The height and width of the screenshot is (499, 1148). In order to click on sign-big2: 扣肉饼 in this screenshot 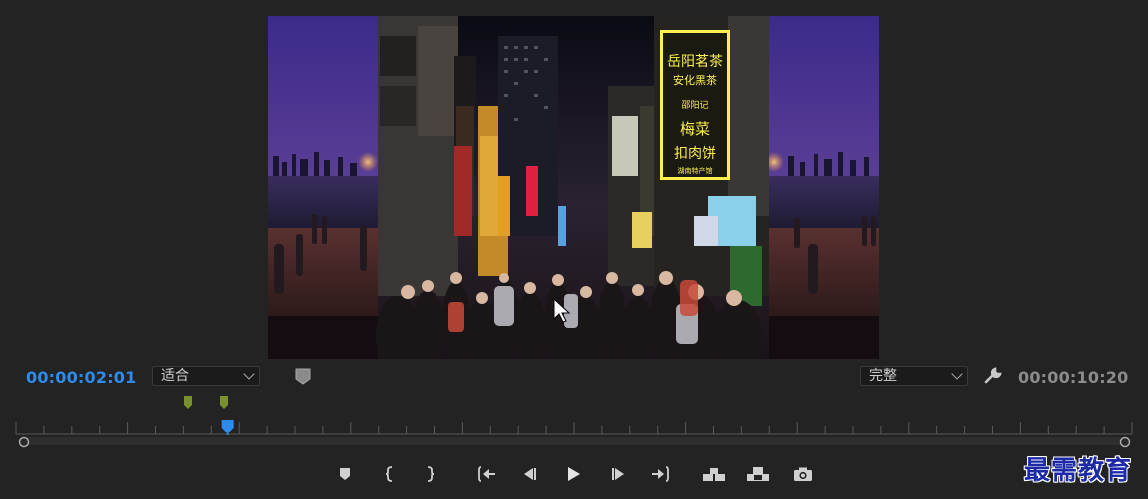, I will do `click(695, 154)`.